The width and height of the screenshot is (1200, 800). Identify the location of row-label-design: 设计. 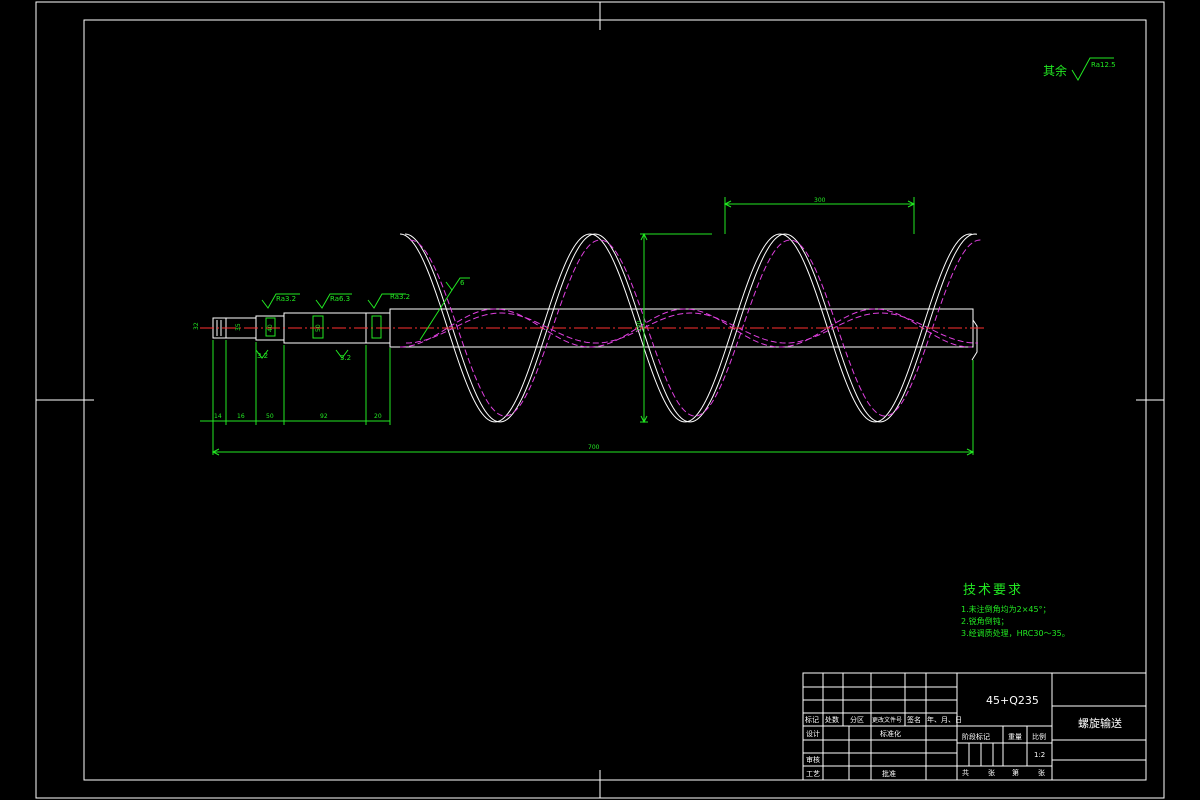
(813, 733).